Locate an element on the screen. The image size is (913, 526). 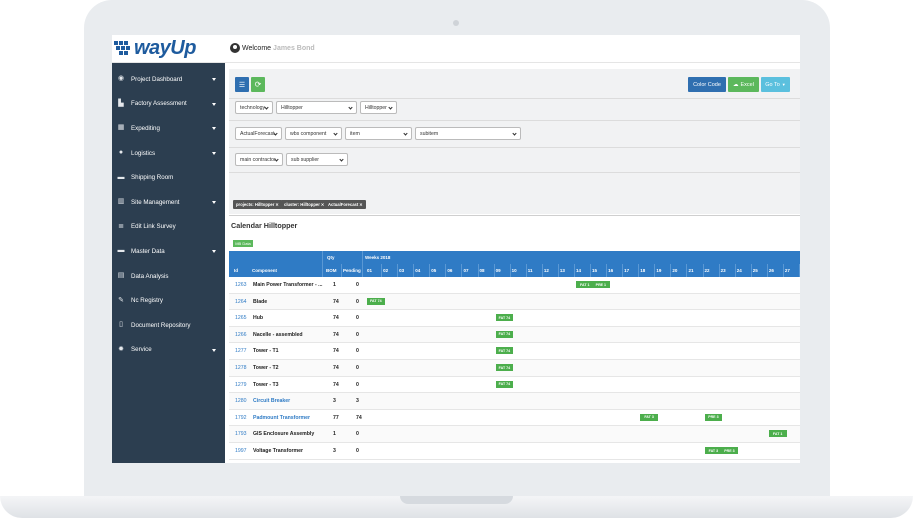
sidebar-item: ◉ Project Dashboard is located at coordinates (168, 79).